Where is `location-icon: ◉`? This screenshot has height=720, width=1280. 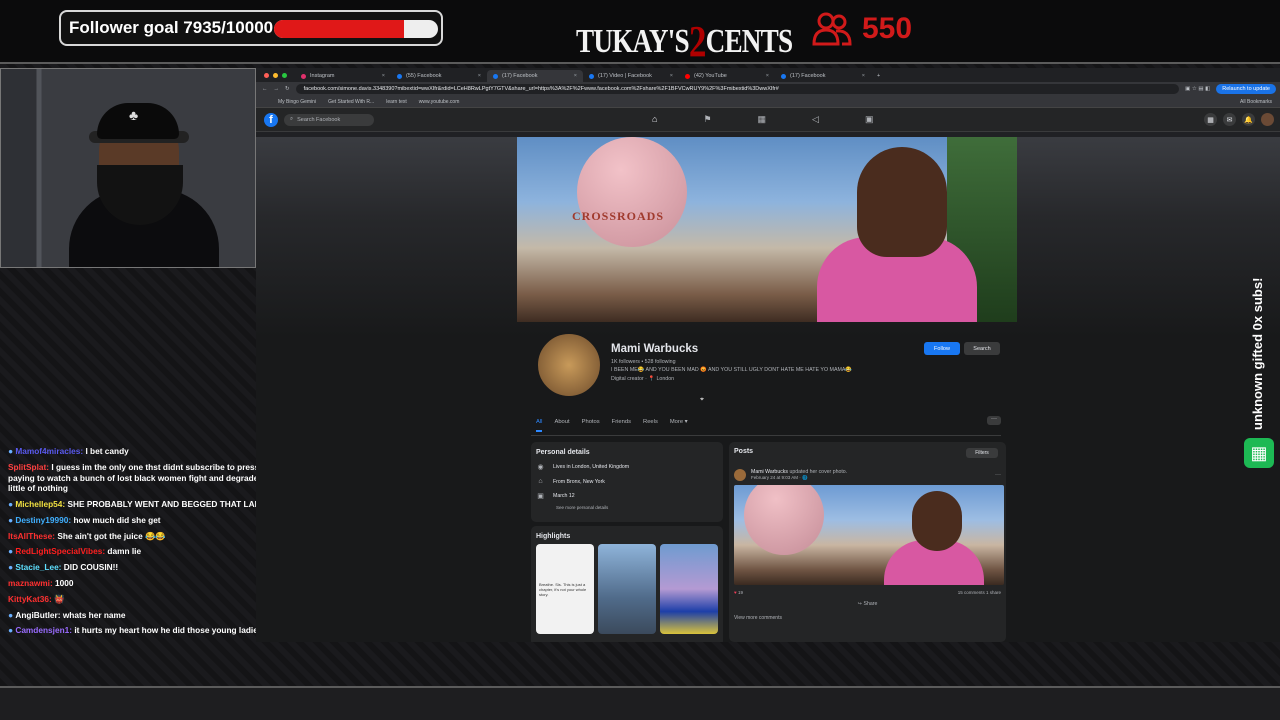 location-icon: ◉ is located at coordinates (540, 467).